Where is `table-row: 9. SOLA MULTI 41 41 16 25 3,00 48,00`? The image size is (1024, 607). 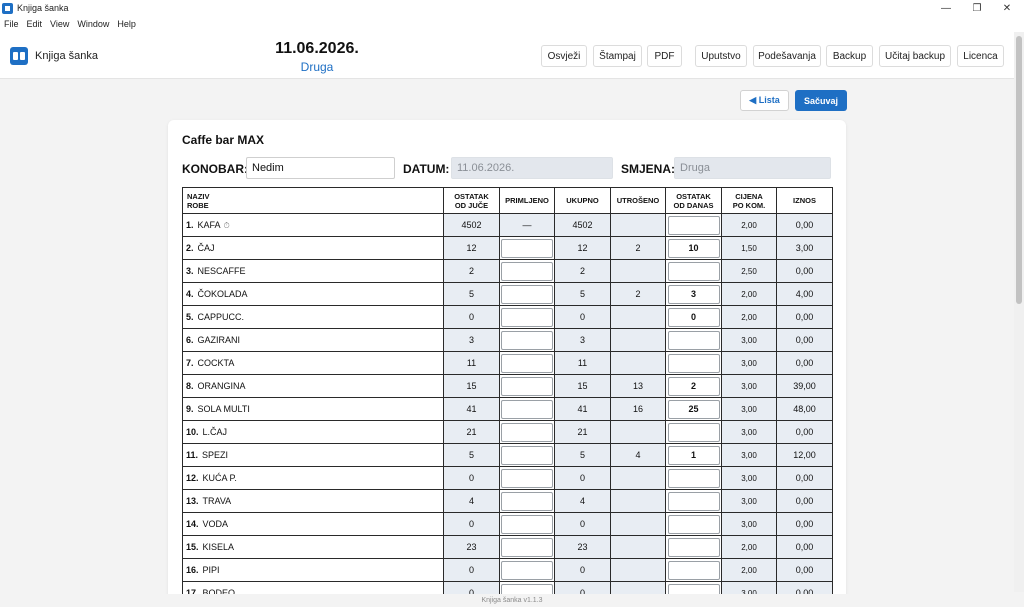
table-row: 9. SOLA MULTI 41 41 16 25 3,00 48,00 is located at coordinates (507, 409).